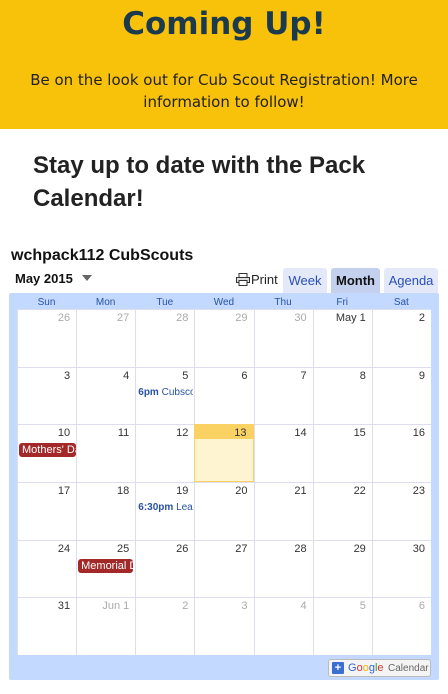 Image resolution: width=448 pixels, height=694 pixels. I want to click on event-time: 6pm, so click(150, 392).